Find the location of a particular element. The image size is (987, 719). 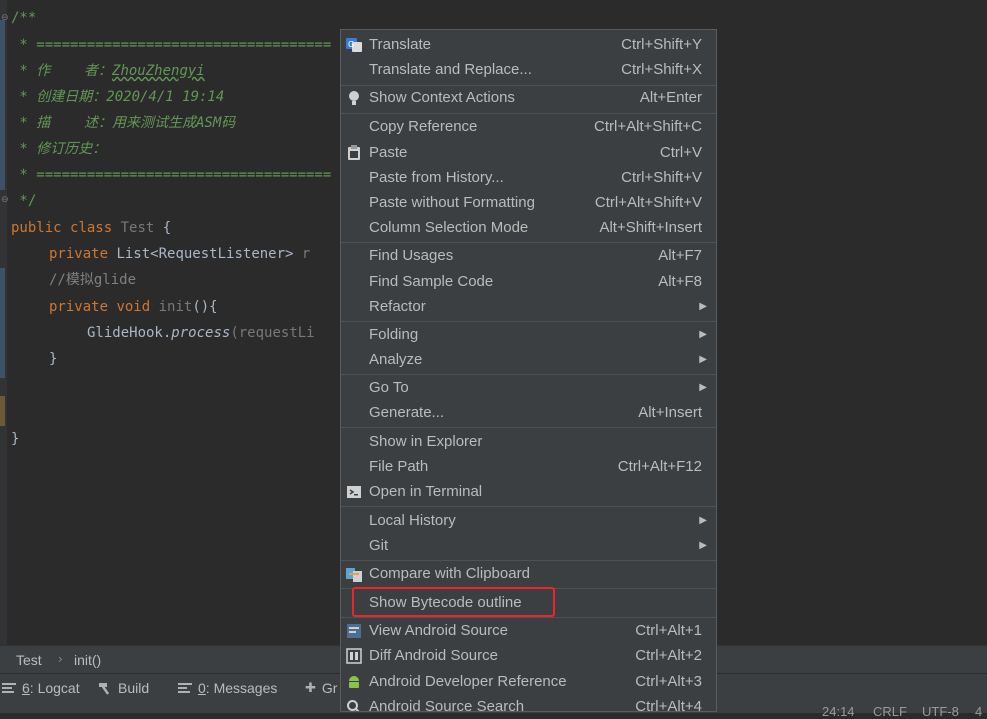

brace: { is located at coordinates (163, 228).